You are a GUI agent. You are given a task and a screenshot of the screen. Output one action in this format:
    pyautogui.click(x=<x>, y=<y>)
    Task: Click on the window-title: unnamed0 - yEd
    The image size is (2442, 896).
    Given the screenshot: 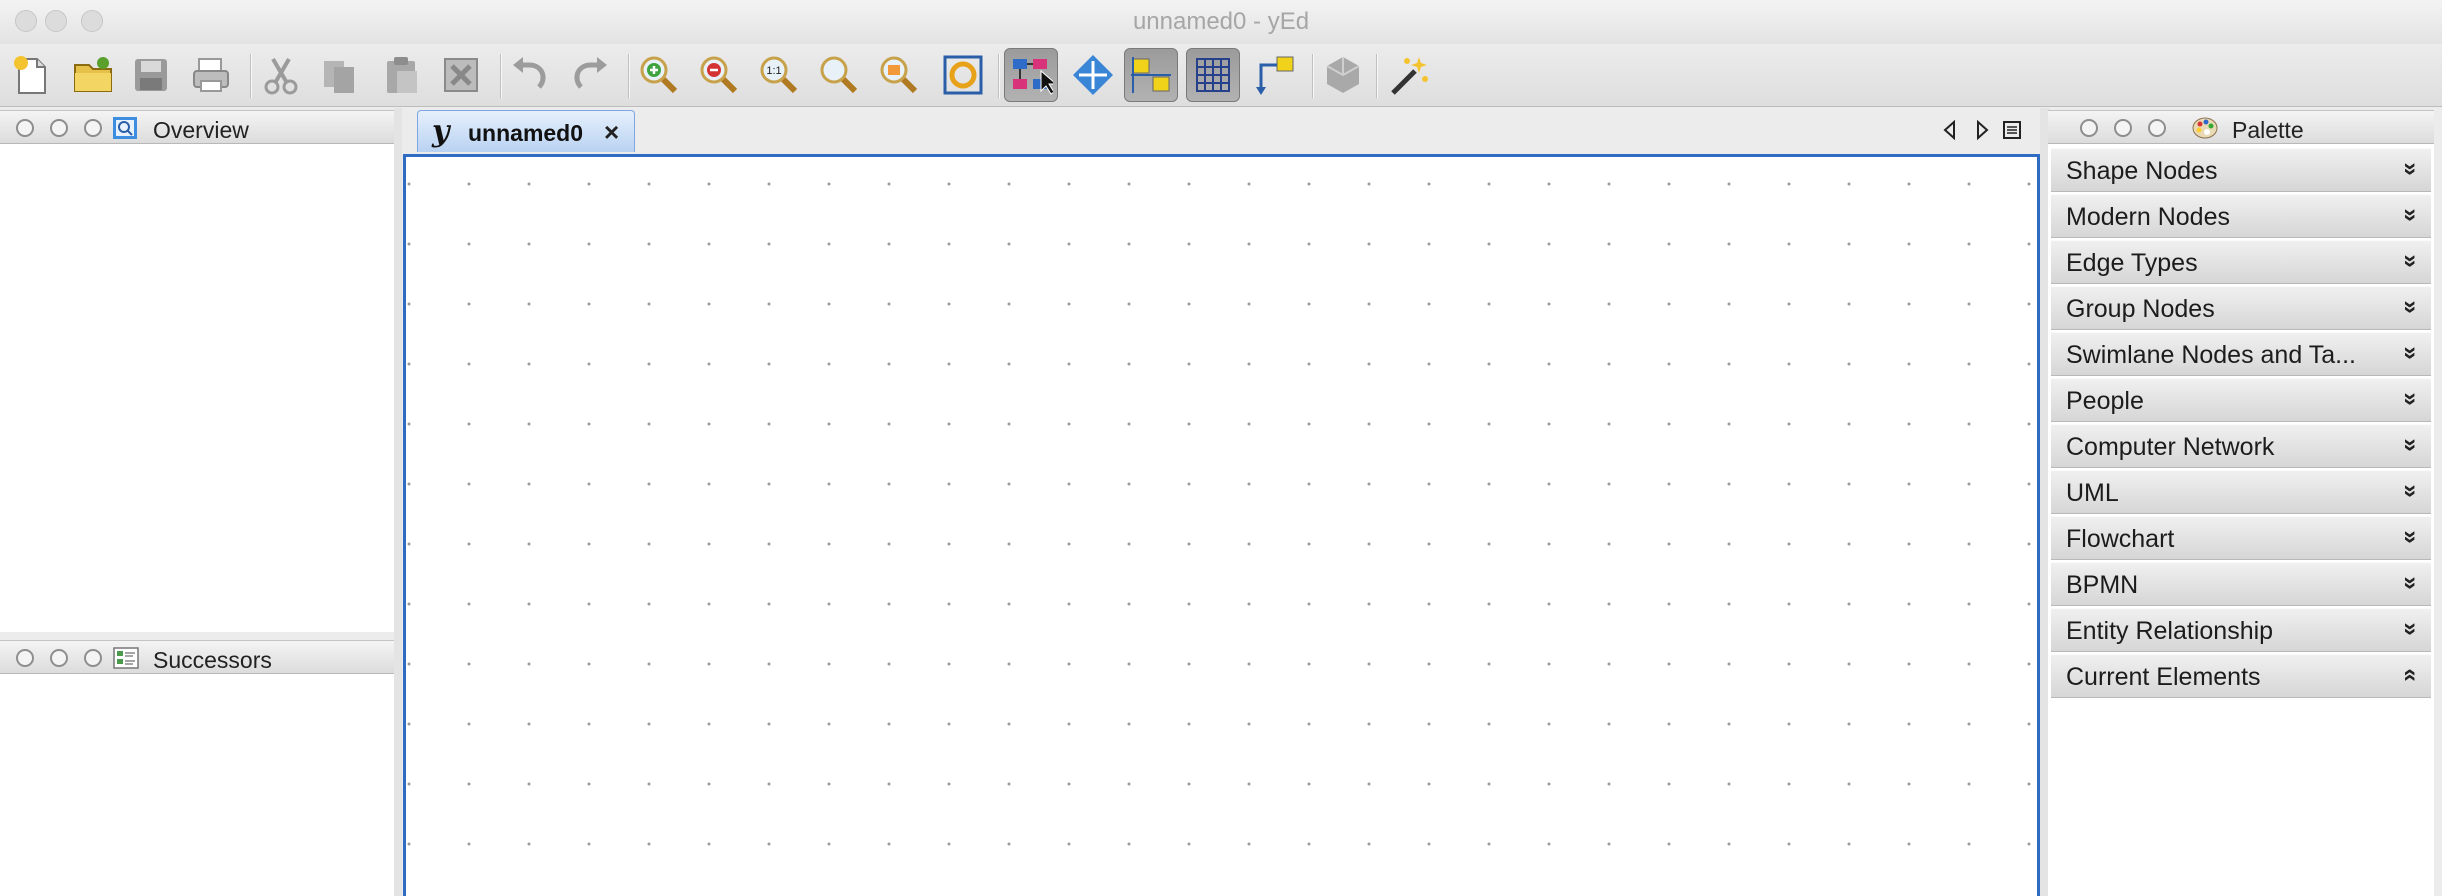 What is the action you would take?
    pyautogui.click(x=1221, y=21)
    